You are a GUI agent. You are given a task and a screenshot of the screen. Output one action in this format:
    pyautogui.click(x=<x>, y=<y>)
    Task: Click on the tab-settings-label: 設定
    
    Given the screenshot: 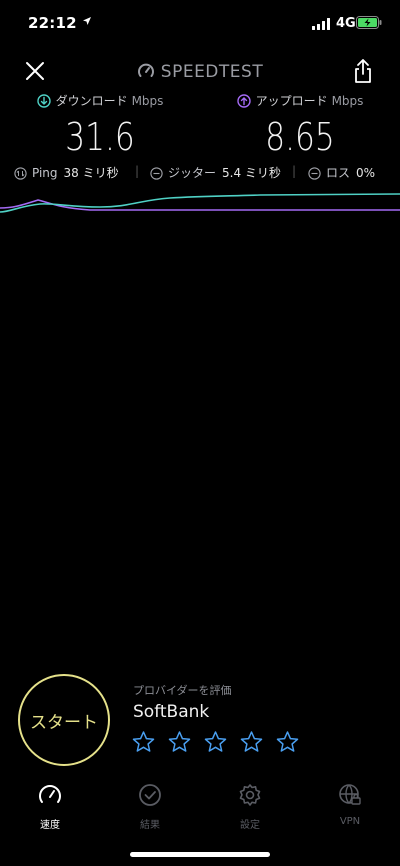 What is the action you would take?
    pyautogui.click(x=250, y=825)
    